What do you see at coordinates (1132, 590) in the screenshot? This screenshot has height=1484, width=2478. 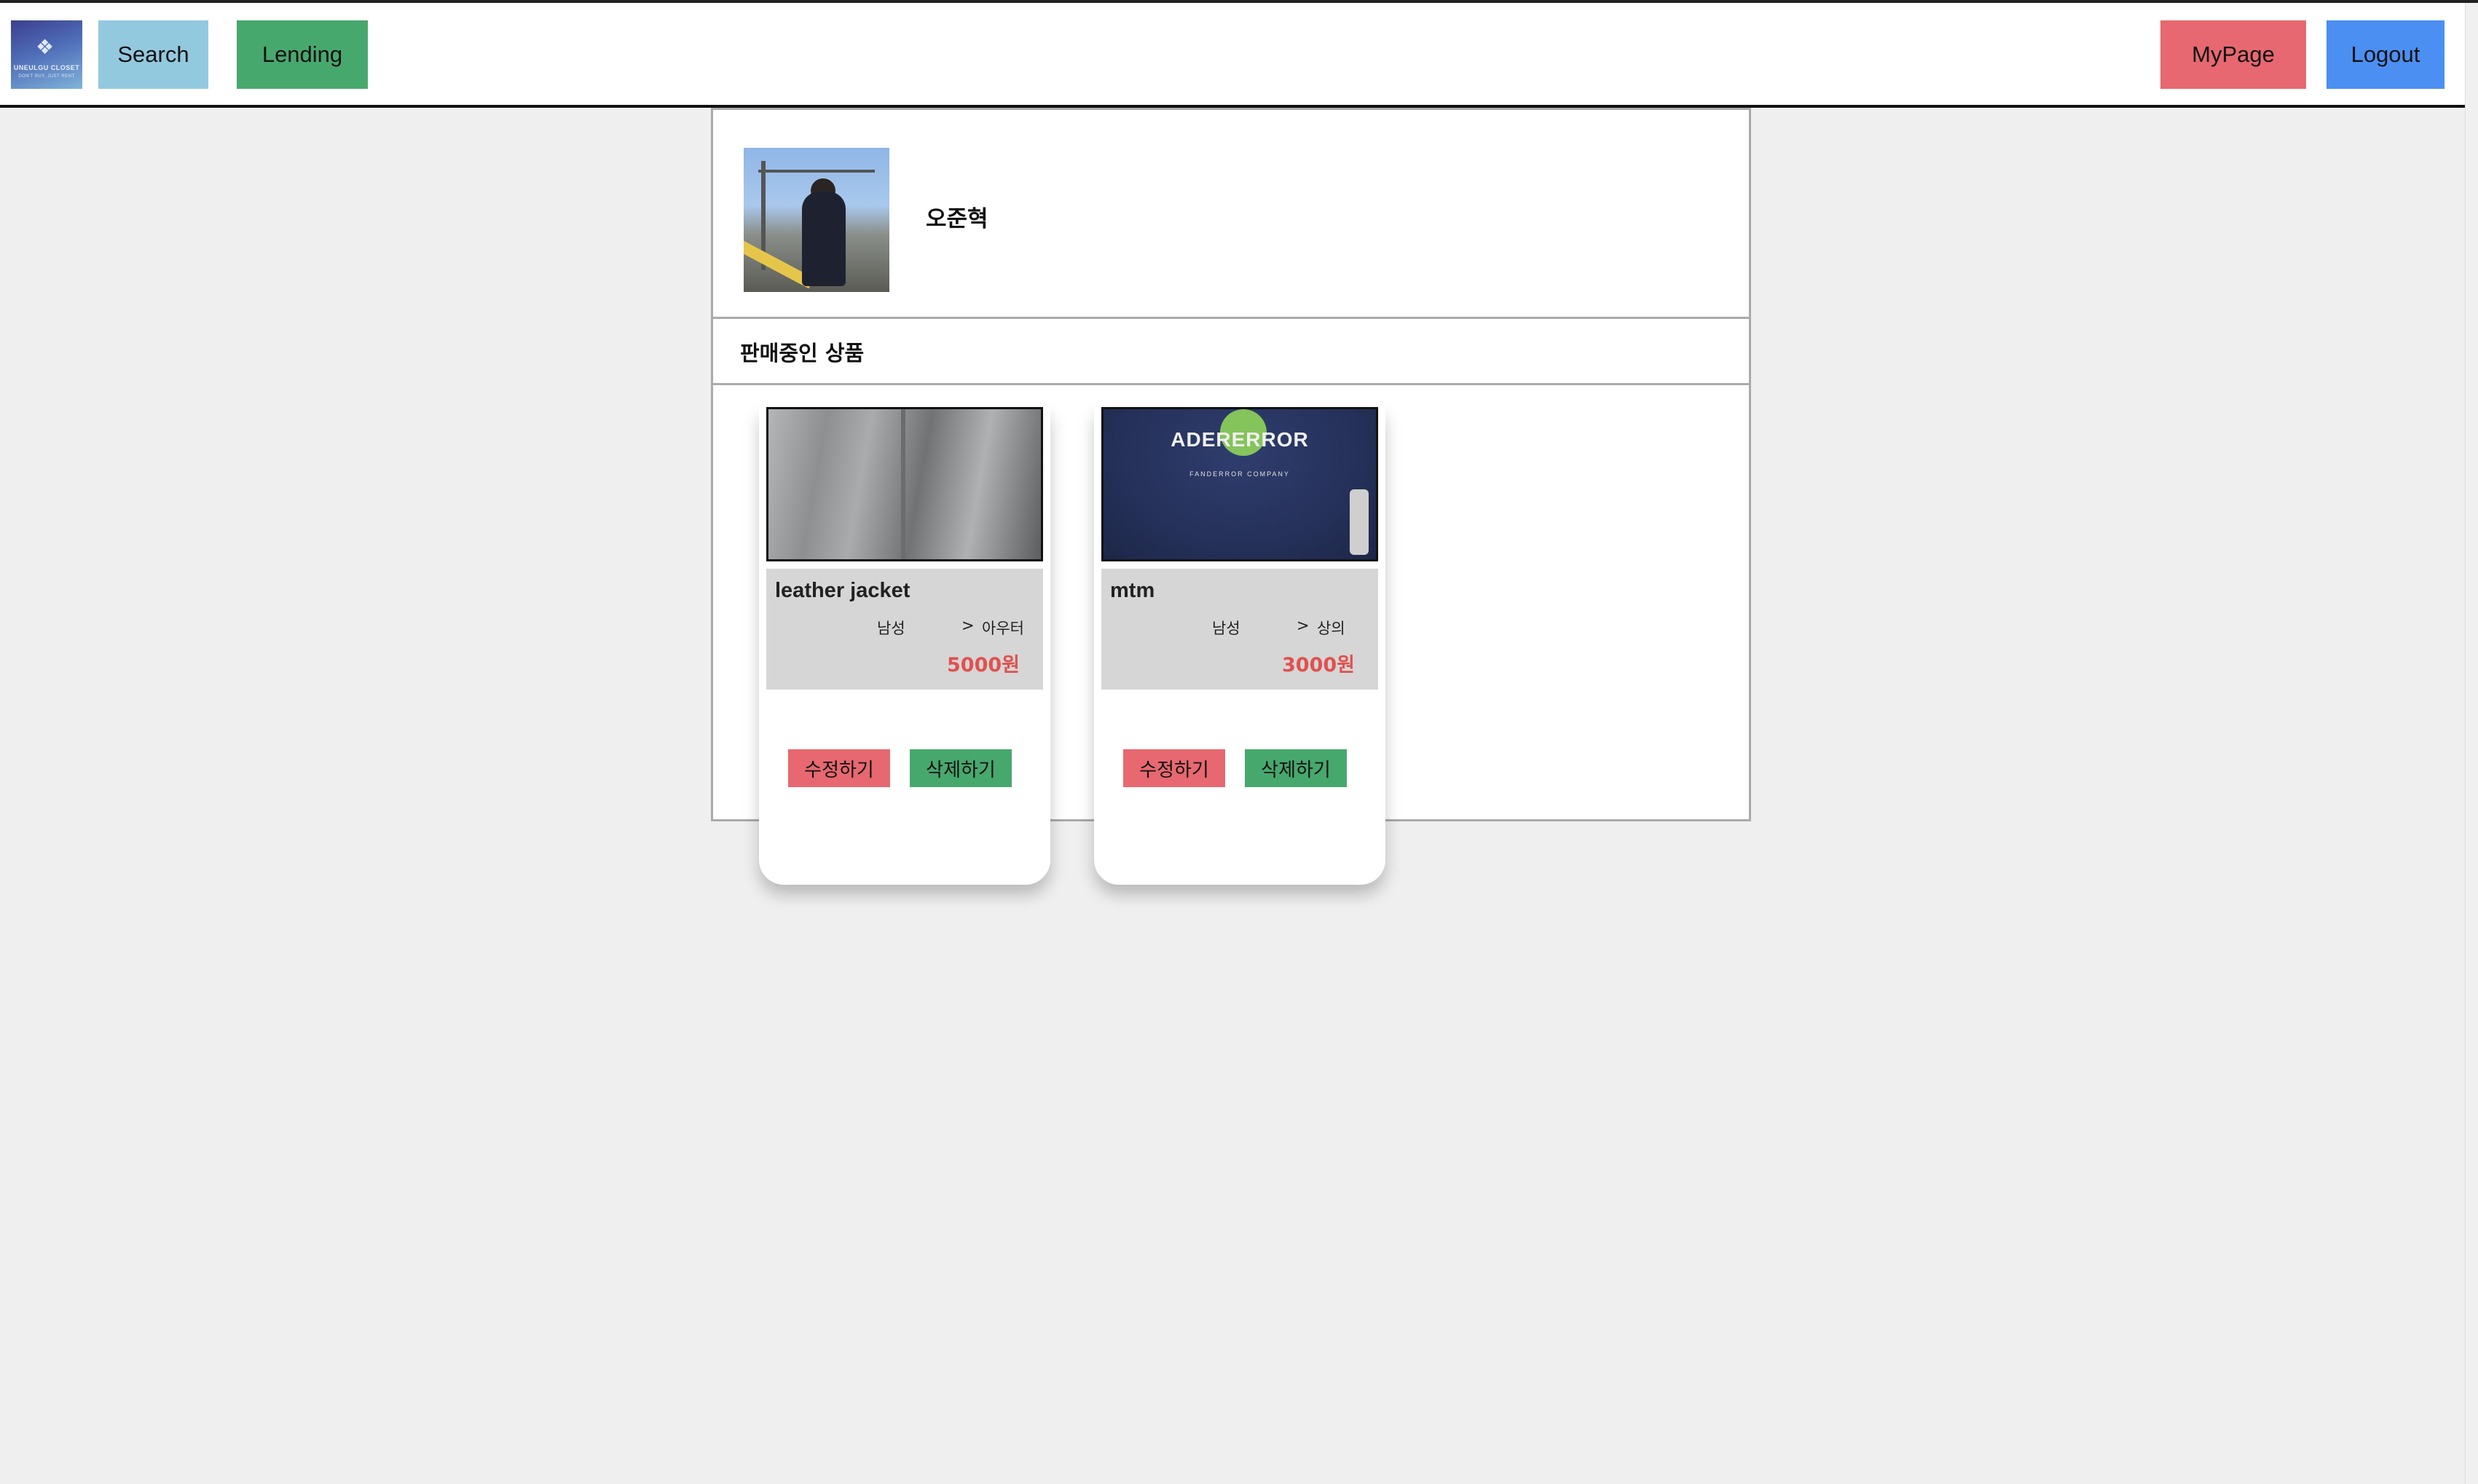 I see `product-name: mtm` at bounding box center [1132, 590].